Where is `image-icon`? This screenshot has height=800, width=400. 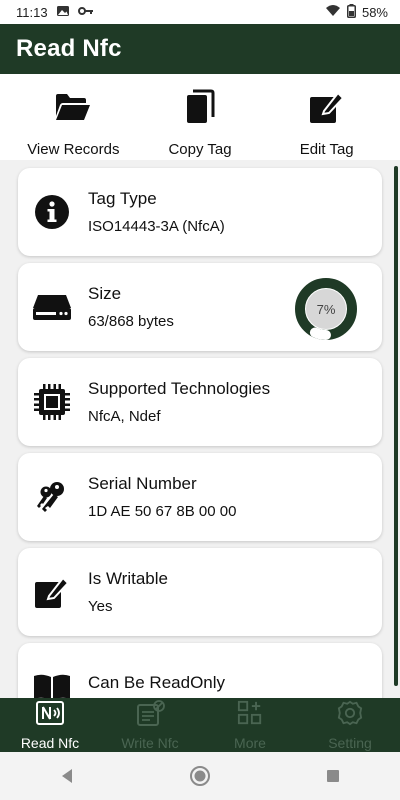
image-icon is located at coordinates (63, 12).